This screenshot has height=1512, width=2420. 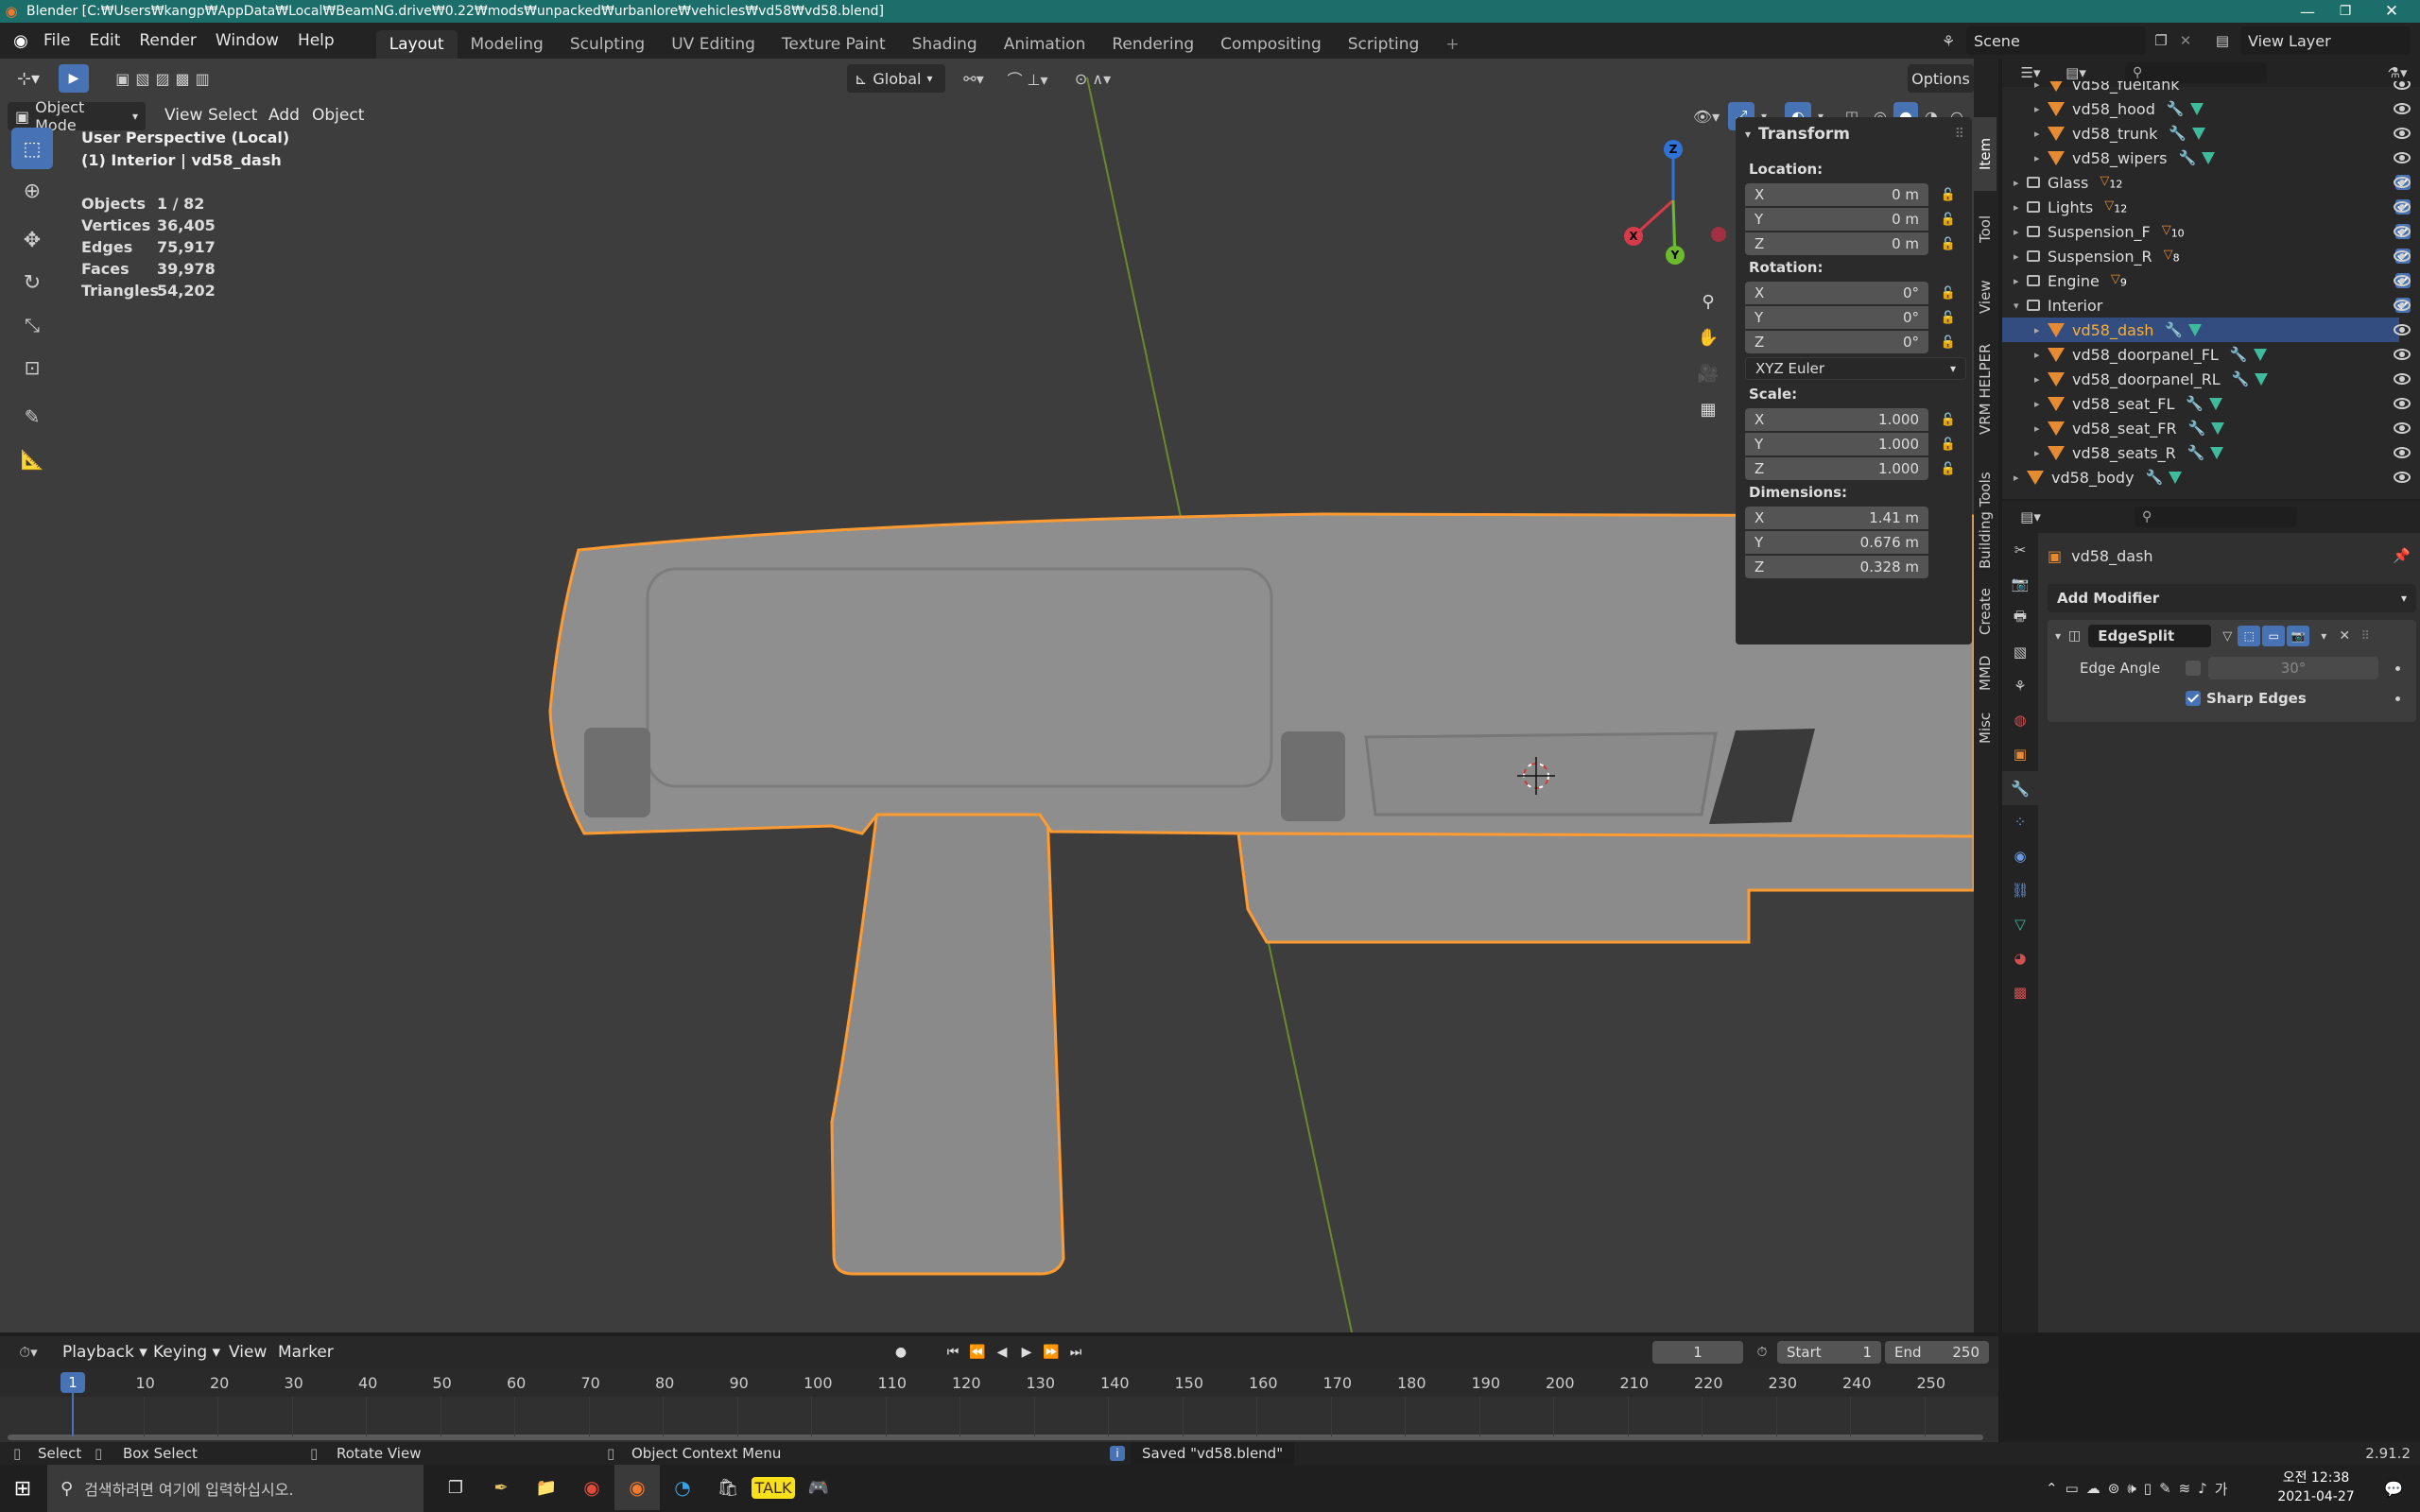 I want to click on next-keyframe-icon: ⏩, so click(x=1051, y=1352).